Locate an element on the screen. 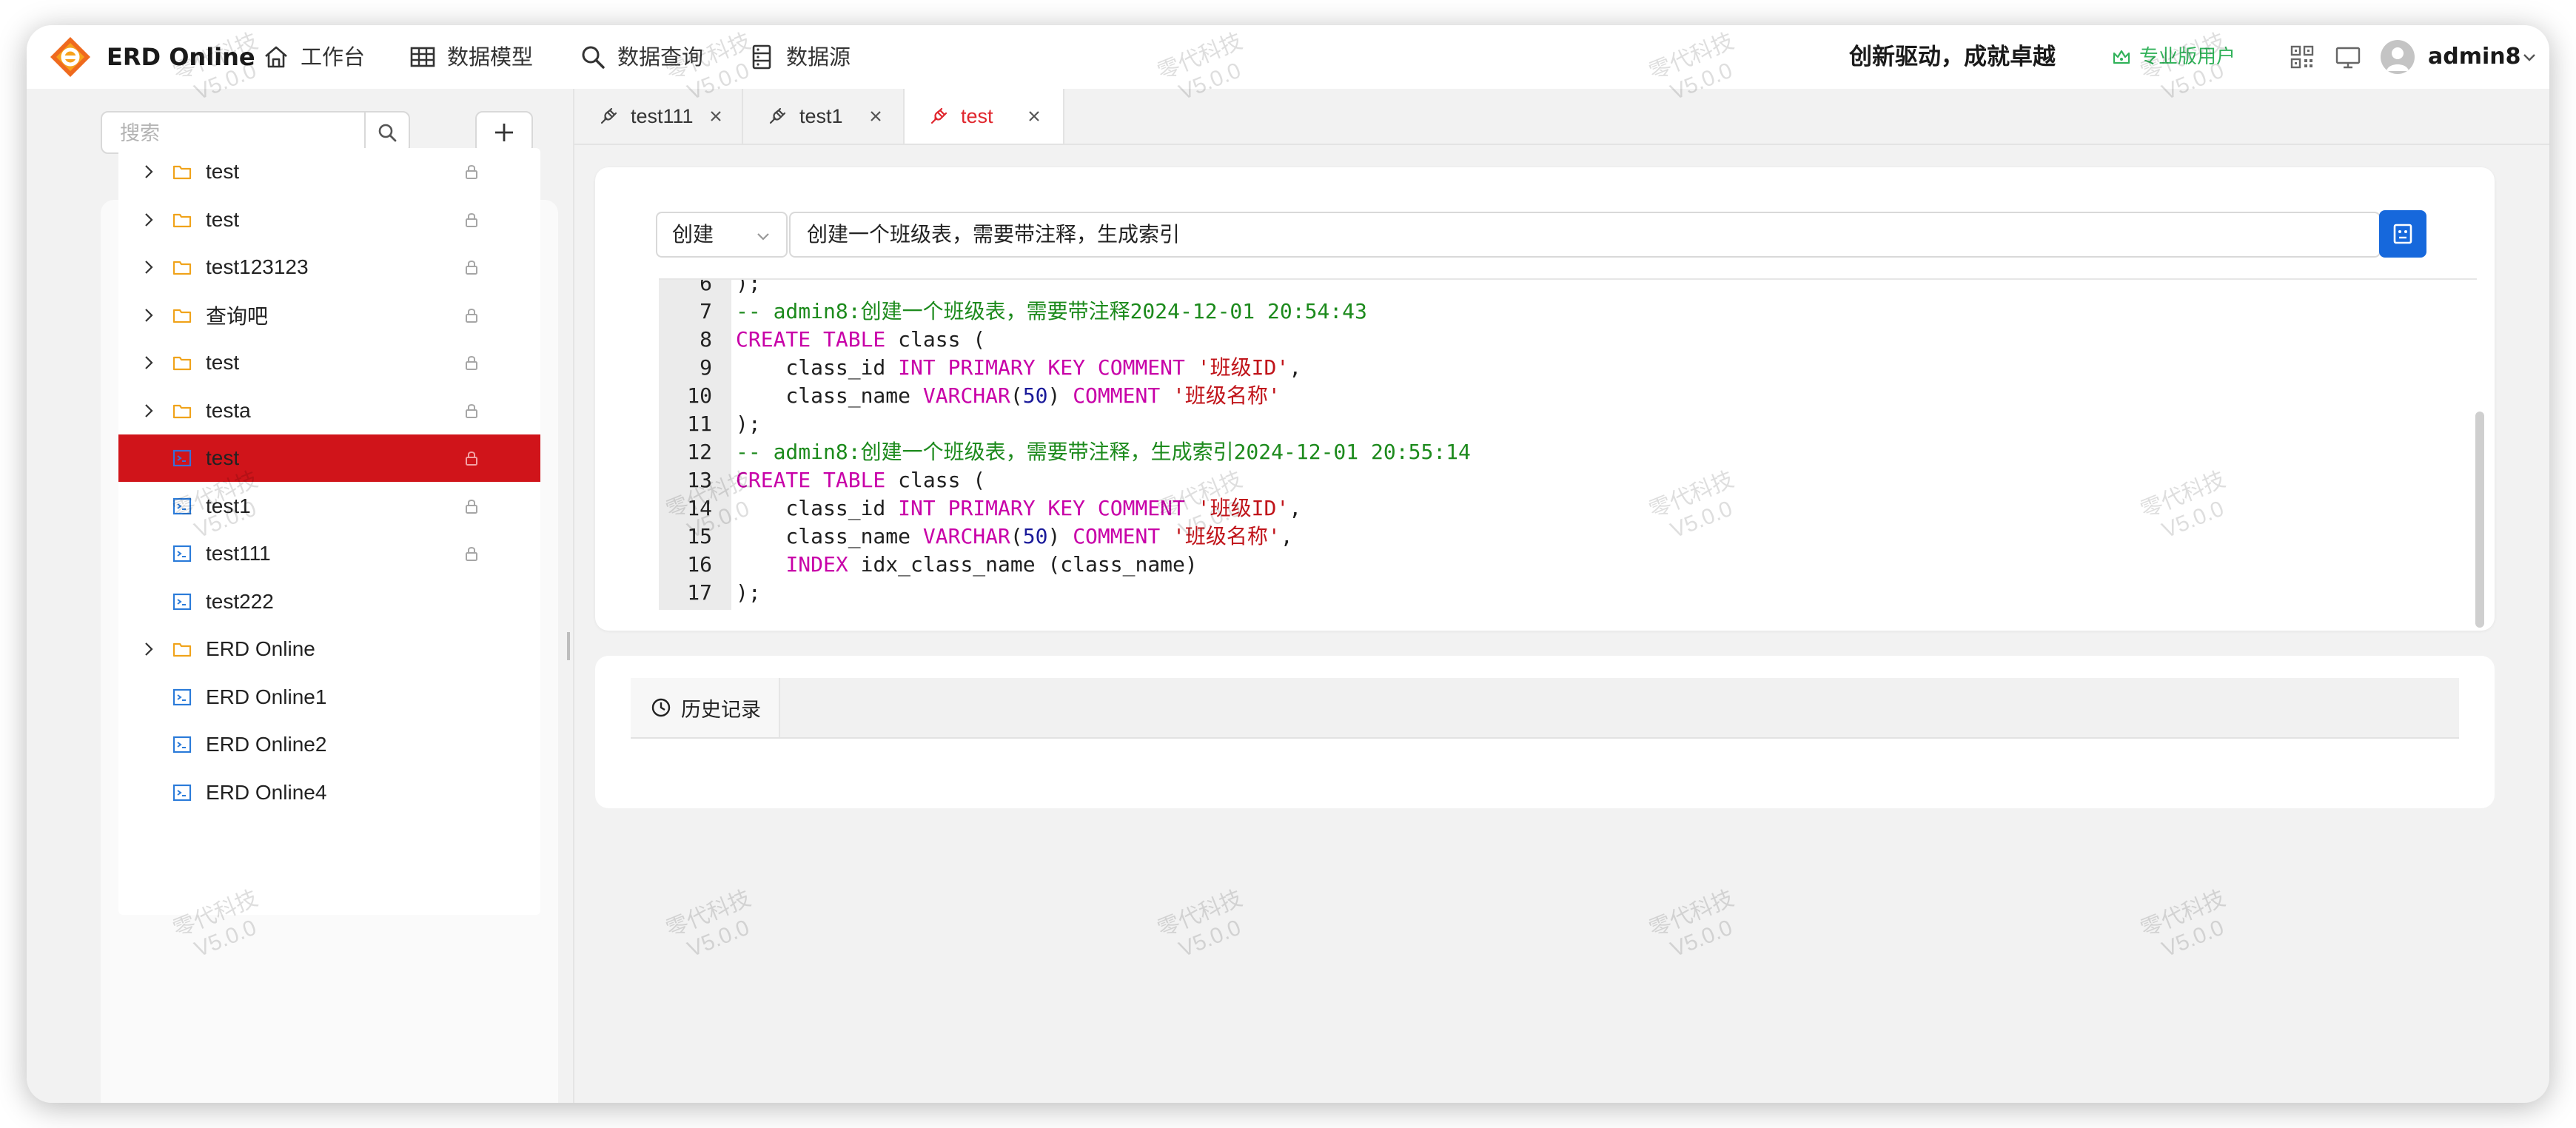  home-icon is located at coordinates (276, 57).